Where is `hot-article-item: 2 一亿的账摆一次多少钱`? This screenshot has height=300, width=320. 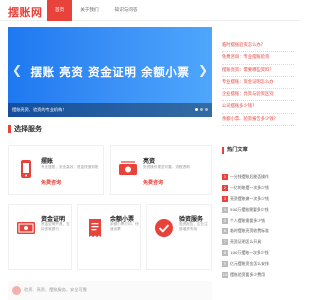
hot-article-item: 2 一亿的账摆一次多少钱 is located at coordinates (258, 188).